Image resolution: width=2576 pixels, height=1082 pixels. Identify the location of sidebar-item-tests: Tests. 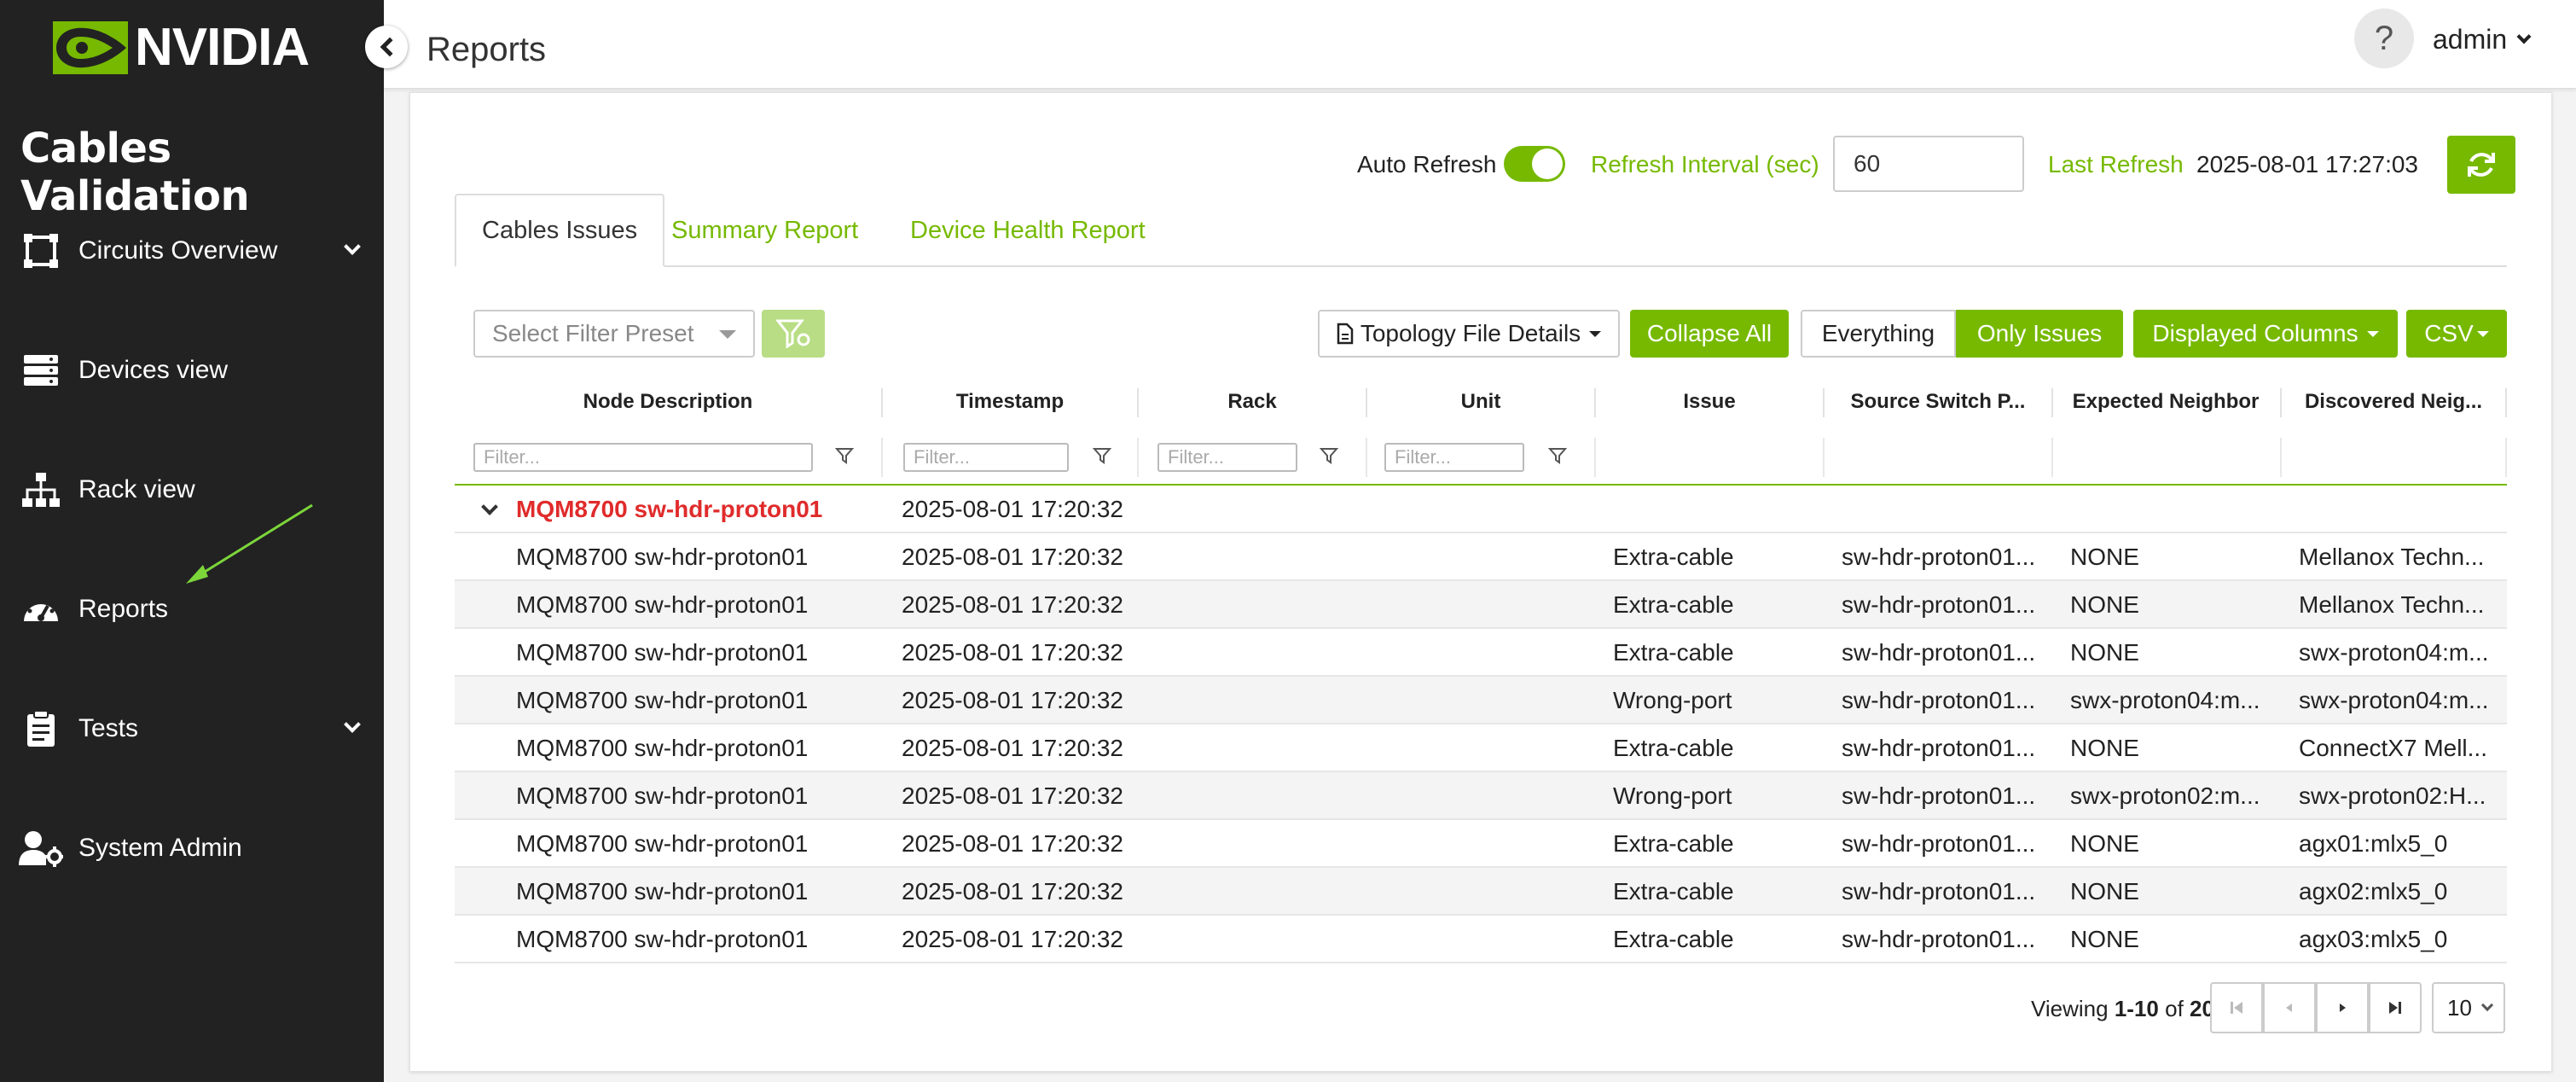
(192, 728).